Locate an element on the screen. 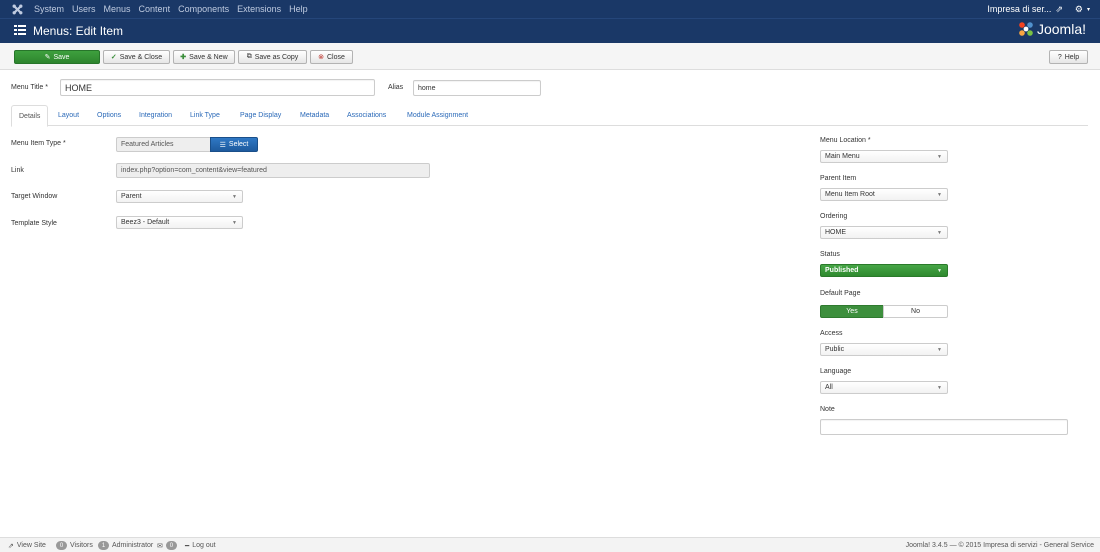  visitors-label: Visitors is located at coordinates (81, 545).